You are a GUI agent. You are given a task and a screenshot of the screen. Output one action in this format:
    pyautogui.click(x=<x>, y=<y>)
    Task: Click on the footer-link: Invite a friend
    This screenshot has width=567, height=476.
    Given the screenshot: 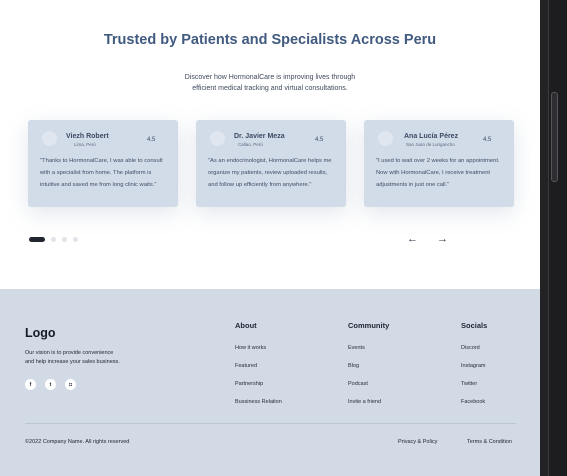 What is the action you would take?
    pyautogui.click(x=364, y=402)
    